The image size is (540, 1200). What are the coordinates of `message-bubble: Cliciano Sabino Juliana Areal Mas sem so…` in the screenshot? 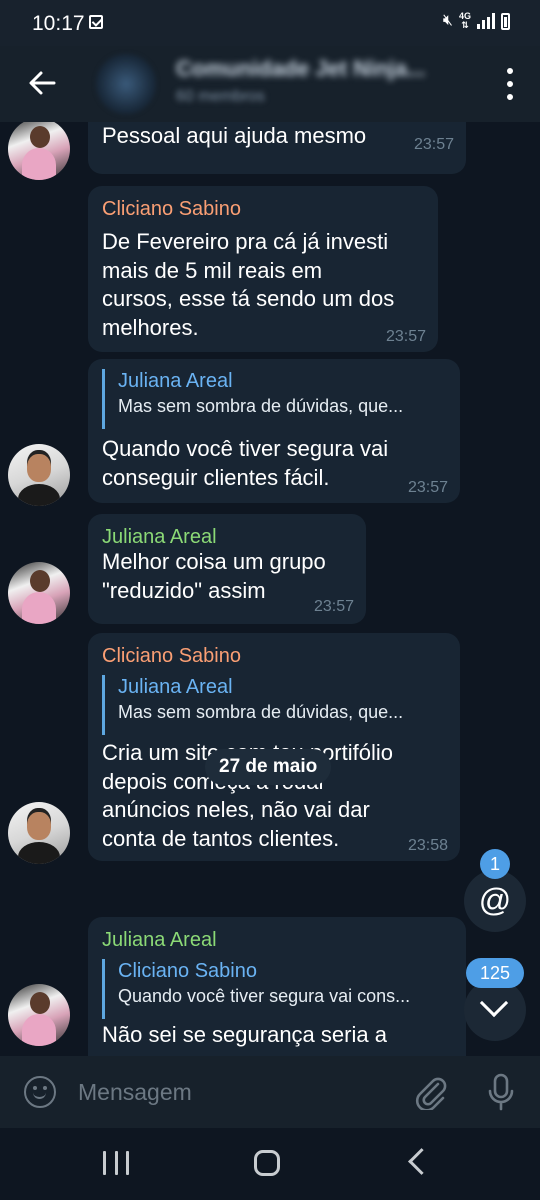 It's located at (274, 747).